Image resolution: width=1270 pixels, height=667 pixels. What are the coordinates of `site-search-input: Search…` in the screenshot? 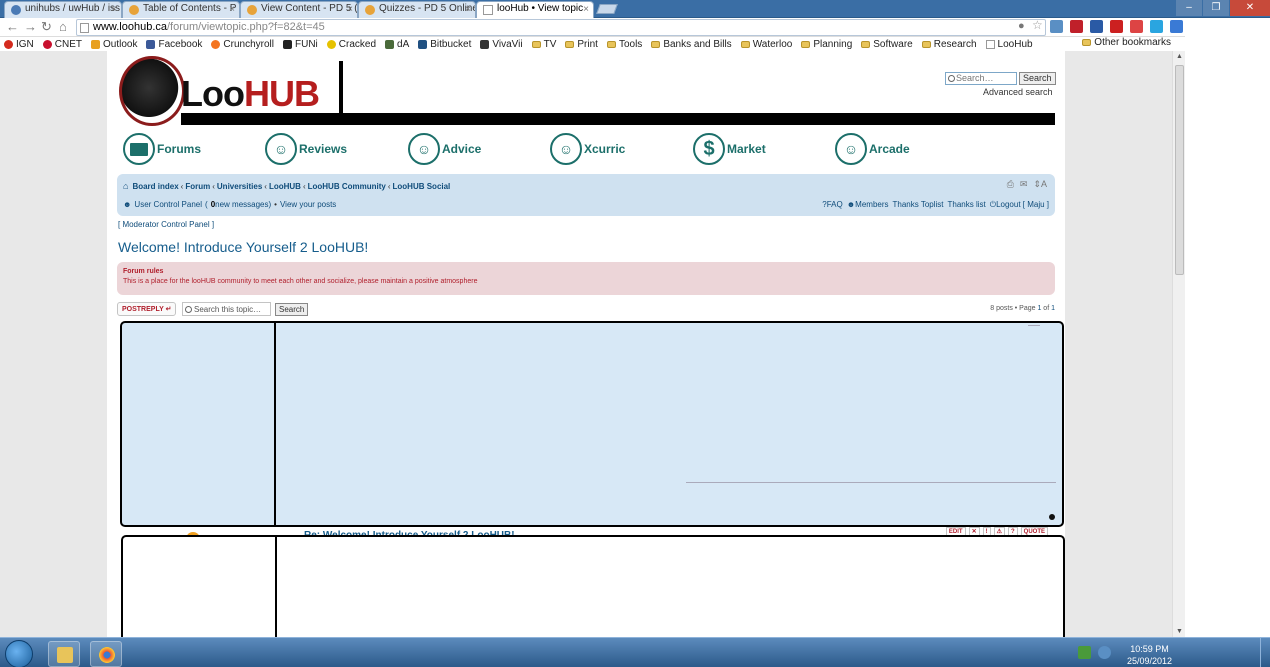 It's located at (981, 78).